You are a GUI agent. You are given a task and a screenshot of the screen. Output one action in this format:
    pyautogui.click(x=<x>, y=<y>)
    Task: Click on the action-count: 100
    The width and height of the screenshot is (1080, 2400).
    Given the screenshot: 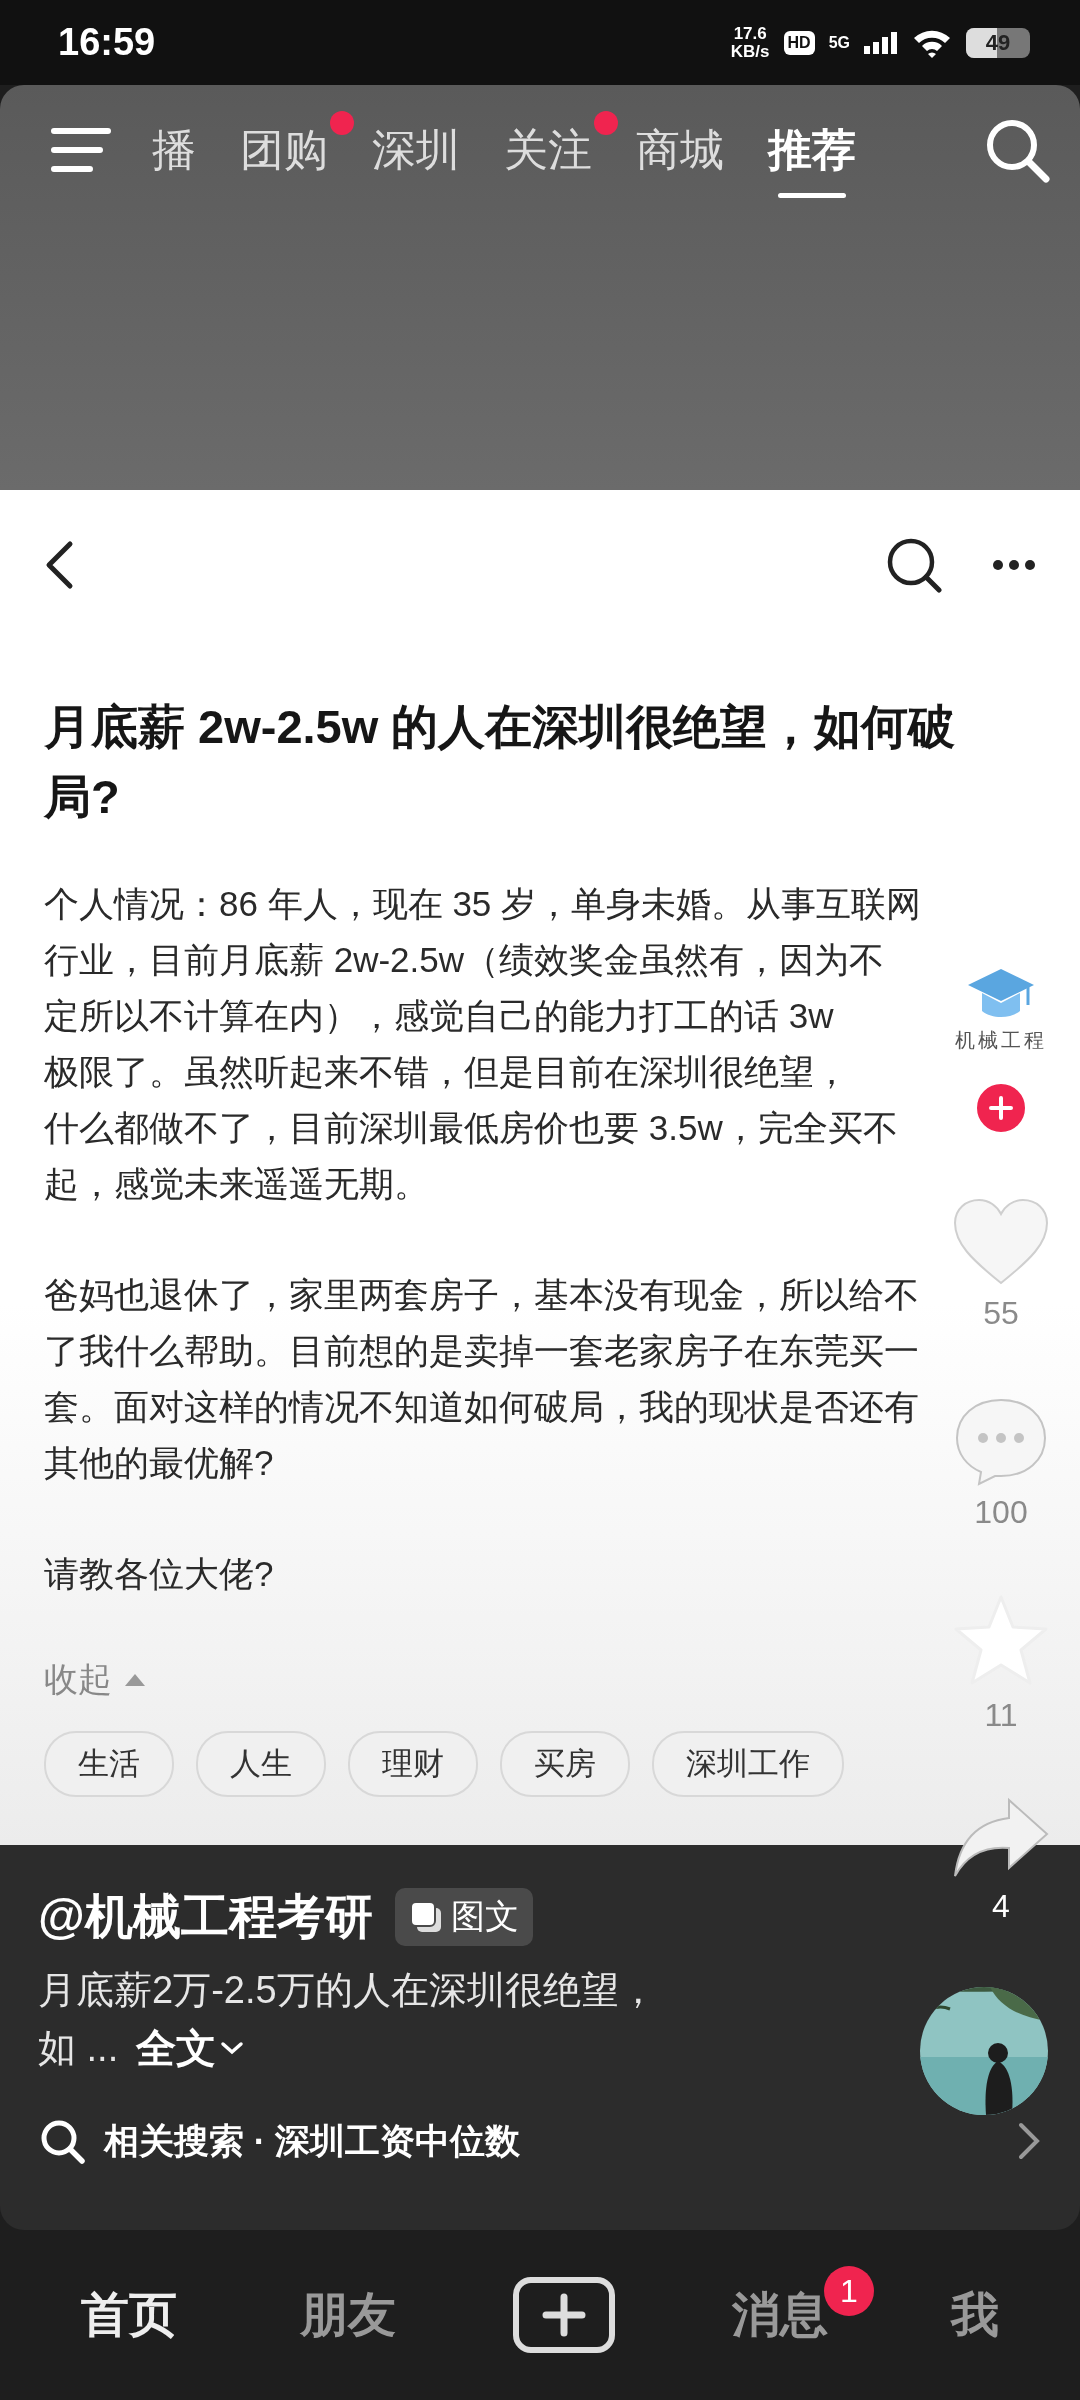 What is the action you would take?
    pyautogui.click(x=1001, y=1512)
    